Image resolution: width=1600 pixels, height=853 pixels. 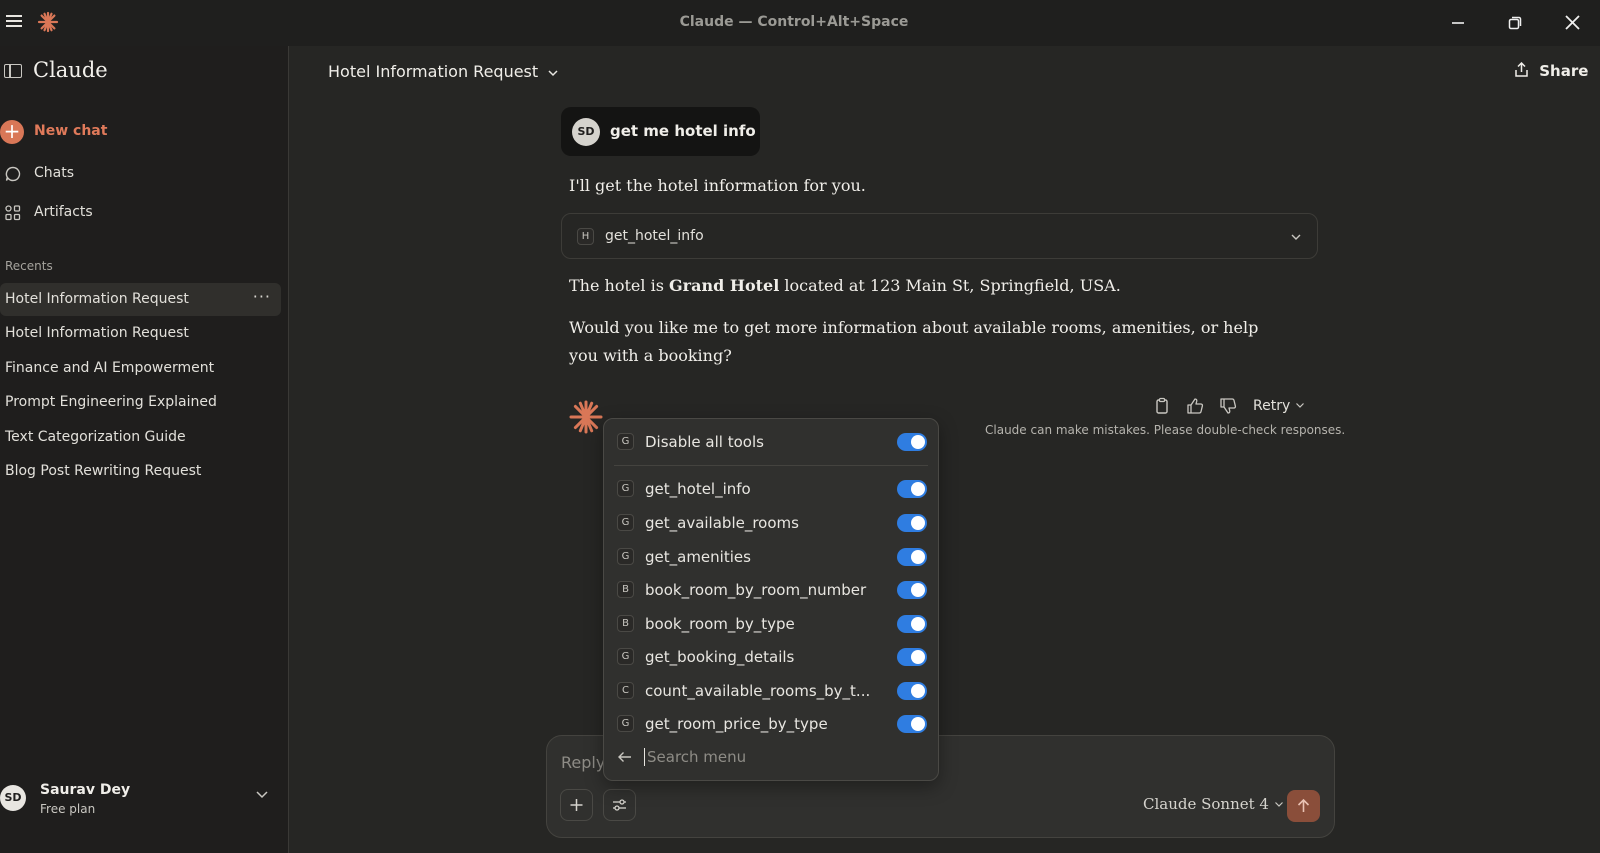 I want to click on recent-chat-label: Prompt Engineering Explained, so click(x=111, y=402).